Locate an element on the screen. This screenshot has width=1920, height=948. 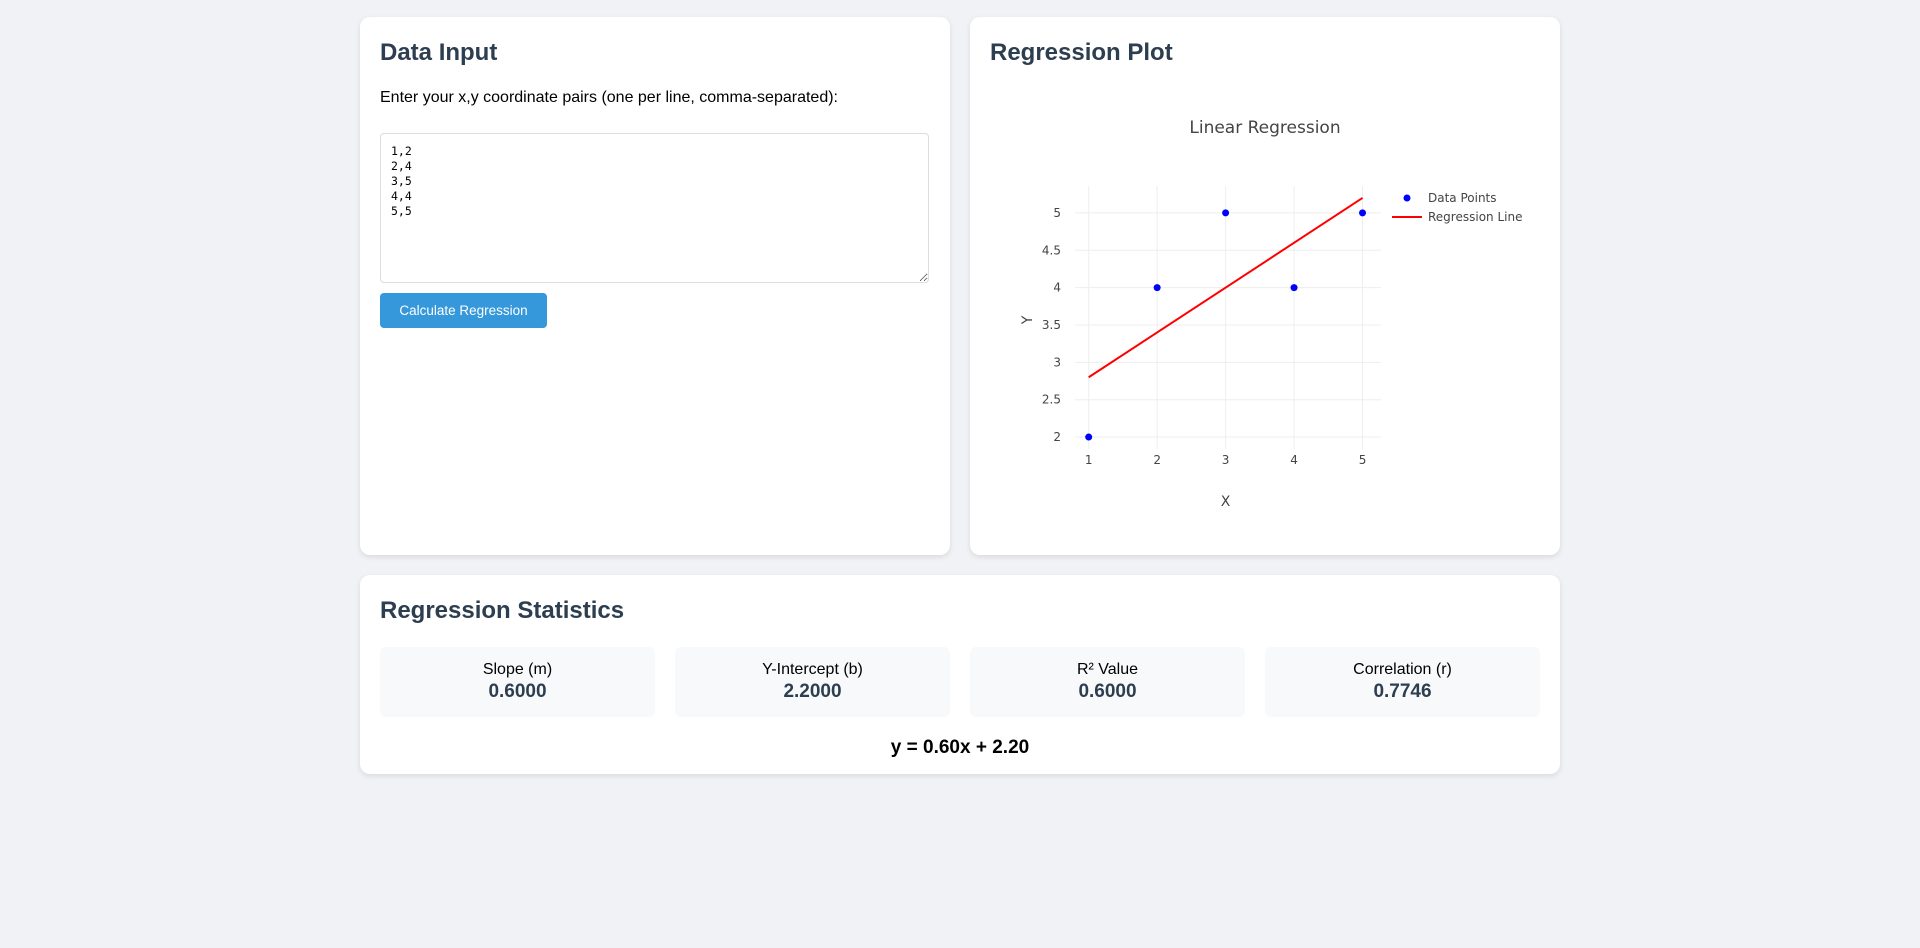
x-axis-label: X is located at coordinates (1226, 502).